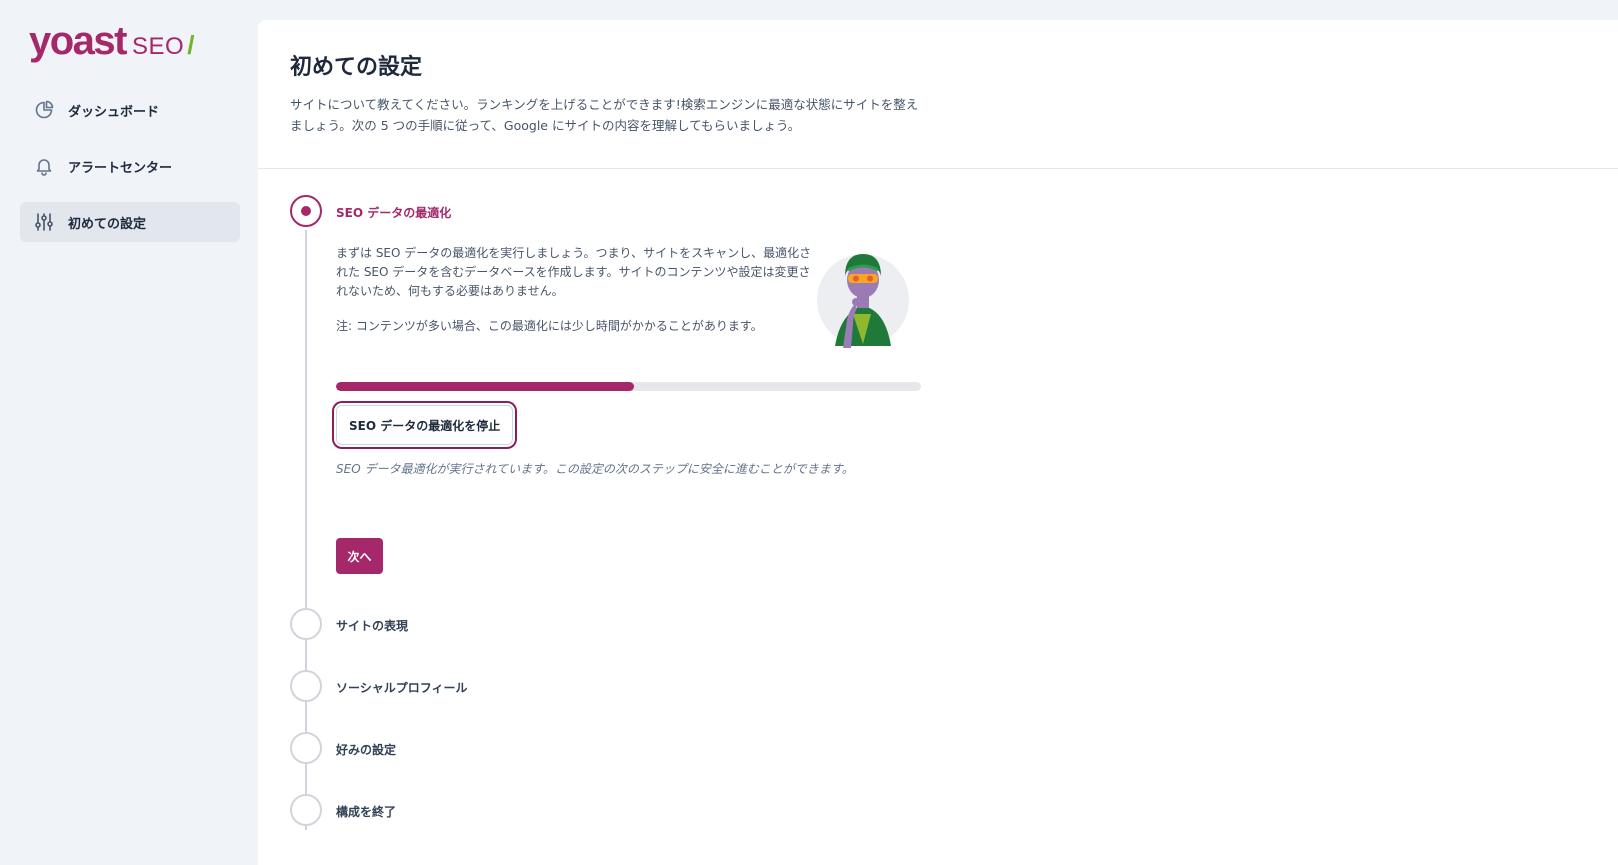 The image size is (1618, 865). Describe the element at coordinates (44, 166) in the screenshot. I see `bell-icon` at that location.